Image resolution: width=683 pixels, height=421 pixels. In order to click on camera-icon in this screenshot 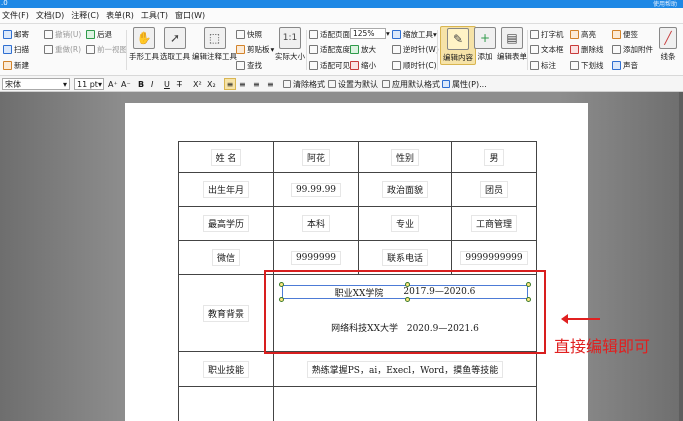, I will do `click(240, 34)`.